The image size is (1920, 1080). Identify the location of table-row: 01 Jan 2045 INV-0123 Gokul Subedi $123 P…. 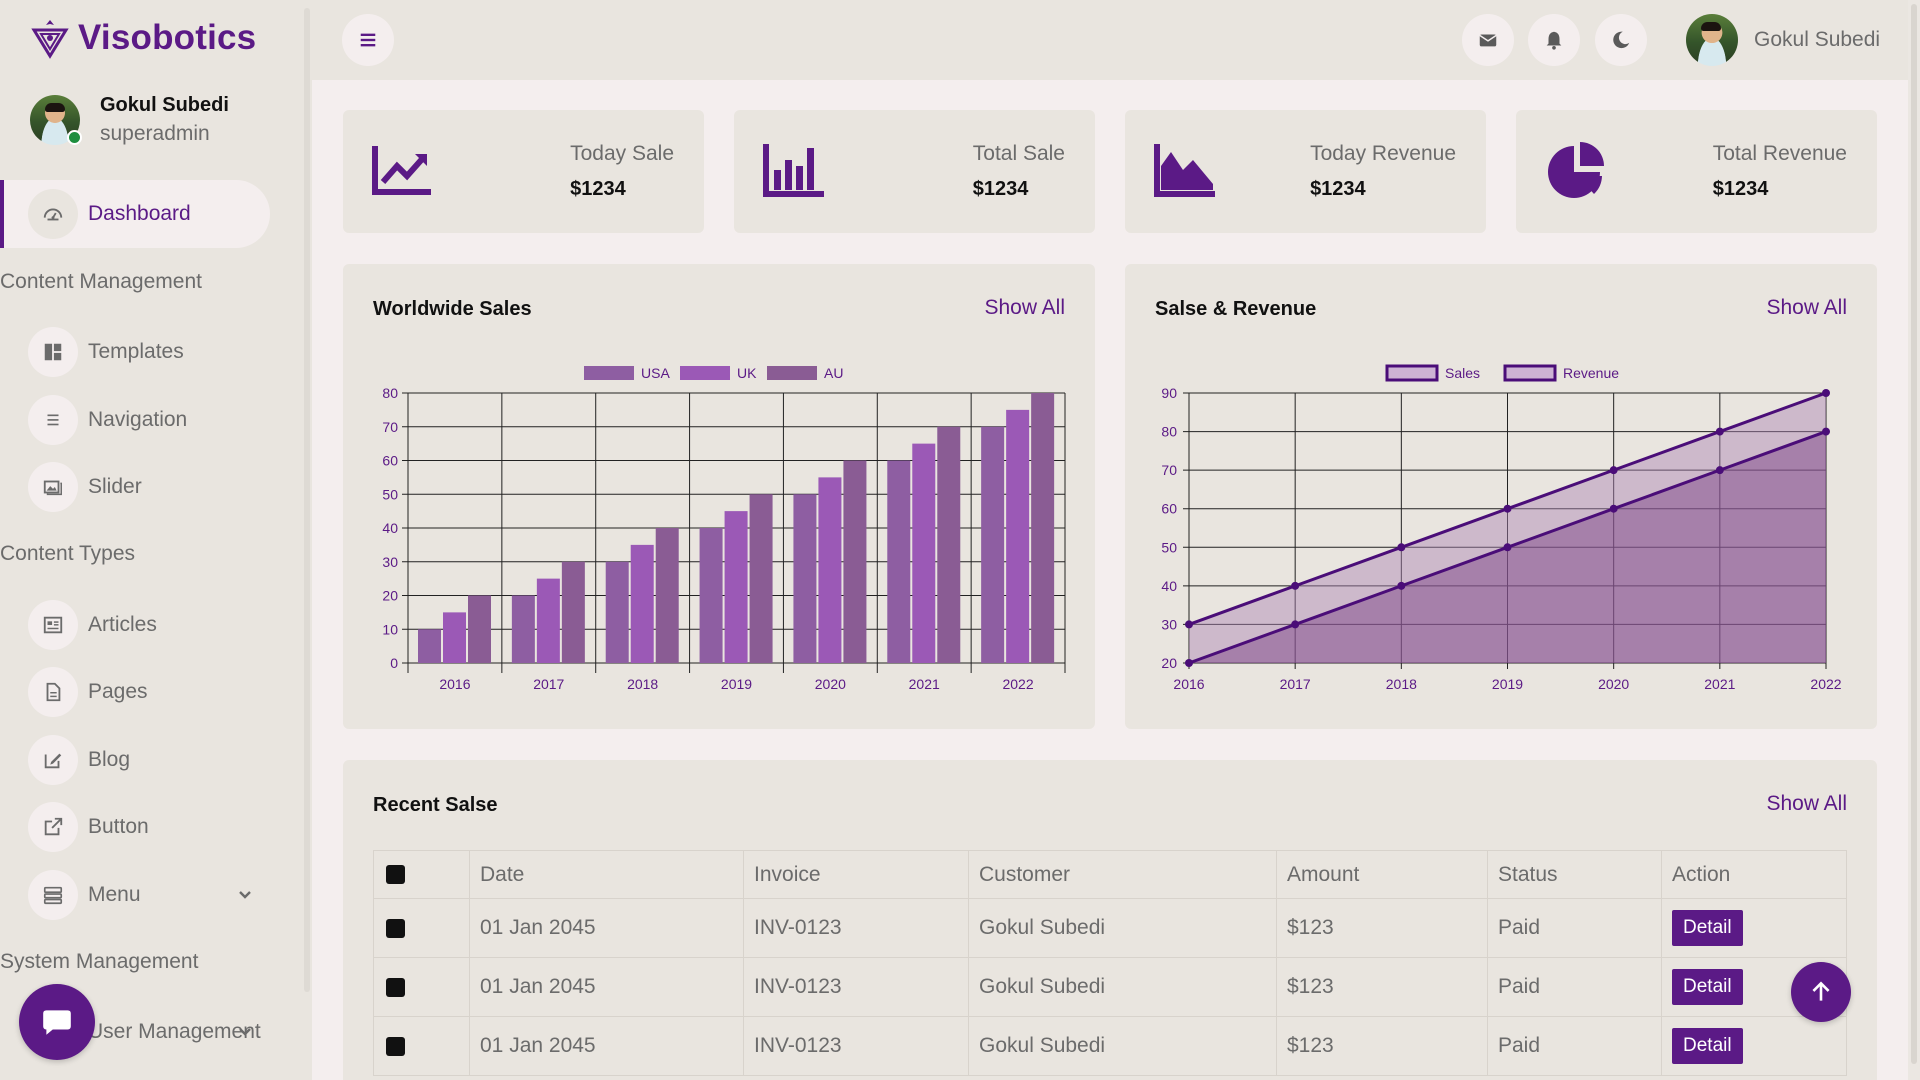
(1110, 928).